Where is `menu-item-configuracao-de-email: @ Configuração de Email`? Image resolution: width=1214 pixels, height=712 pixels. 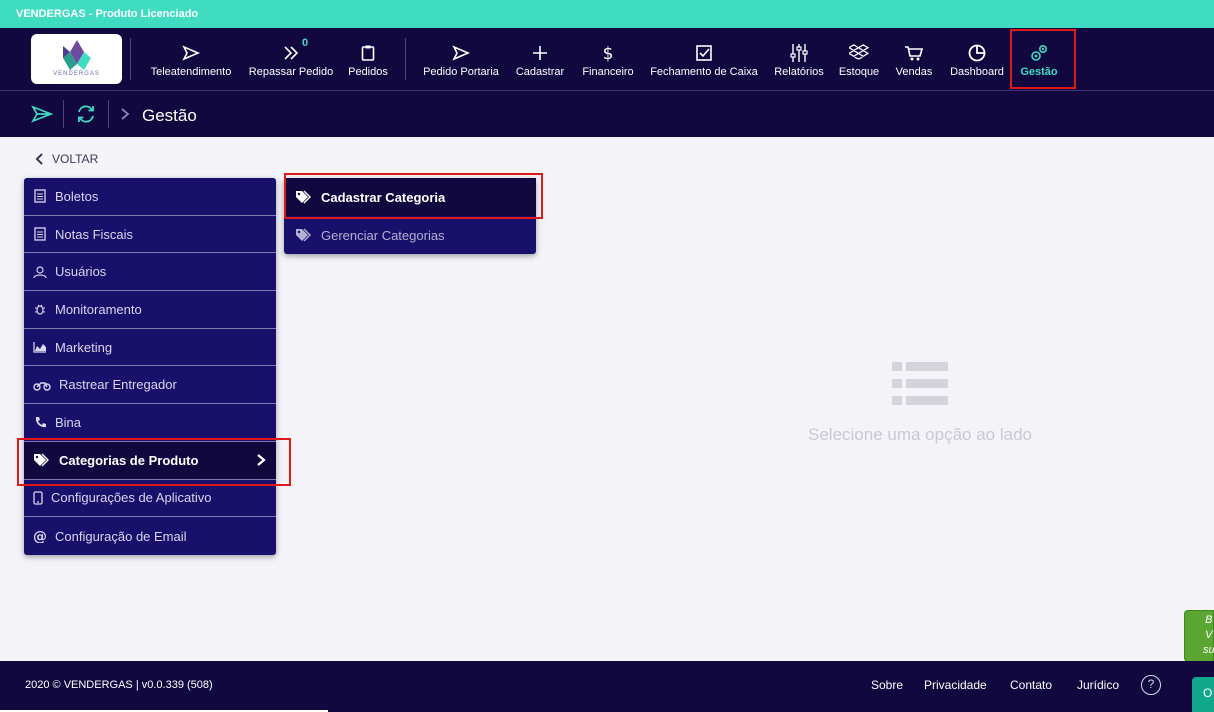 menu-item-configuracao-de-email: @ Configuração de Email is located at coordinates (150, 536).